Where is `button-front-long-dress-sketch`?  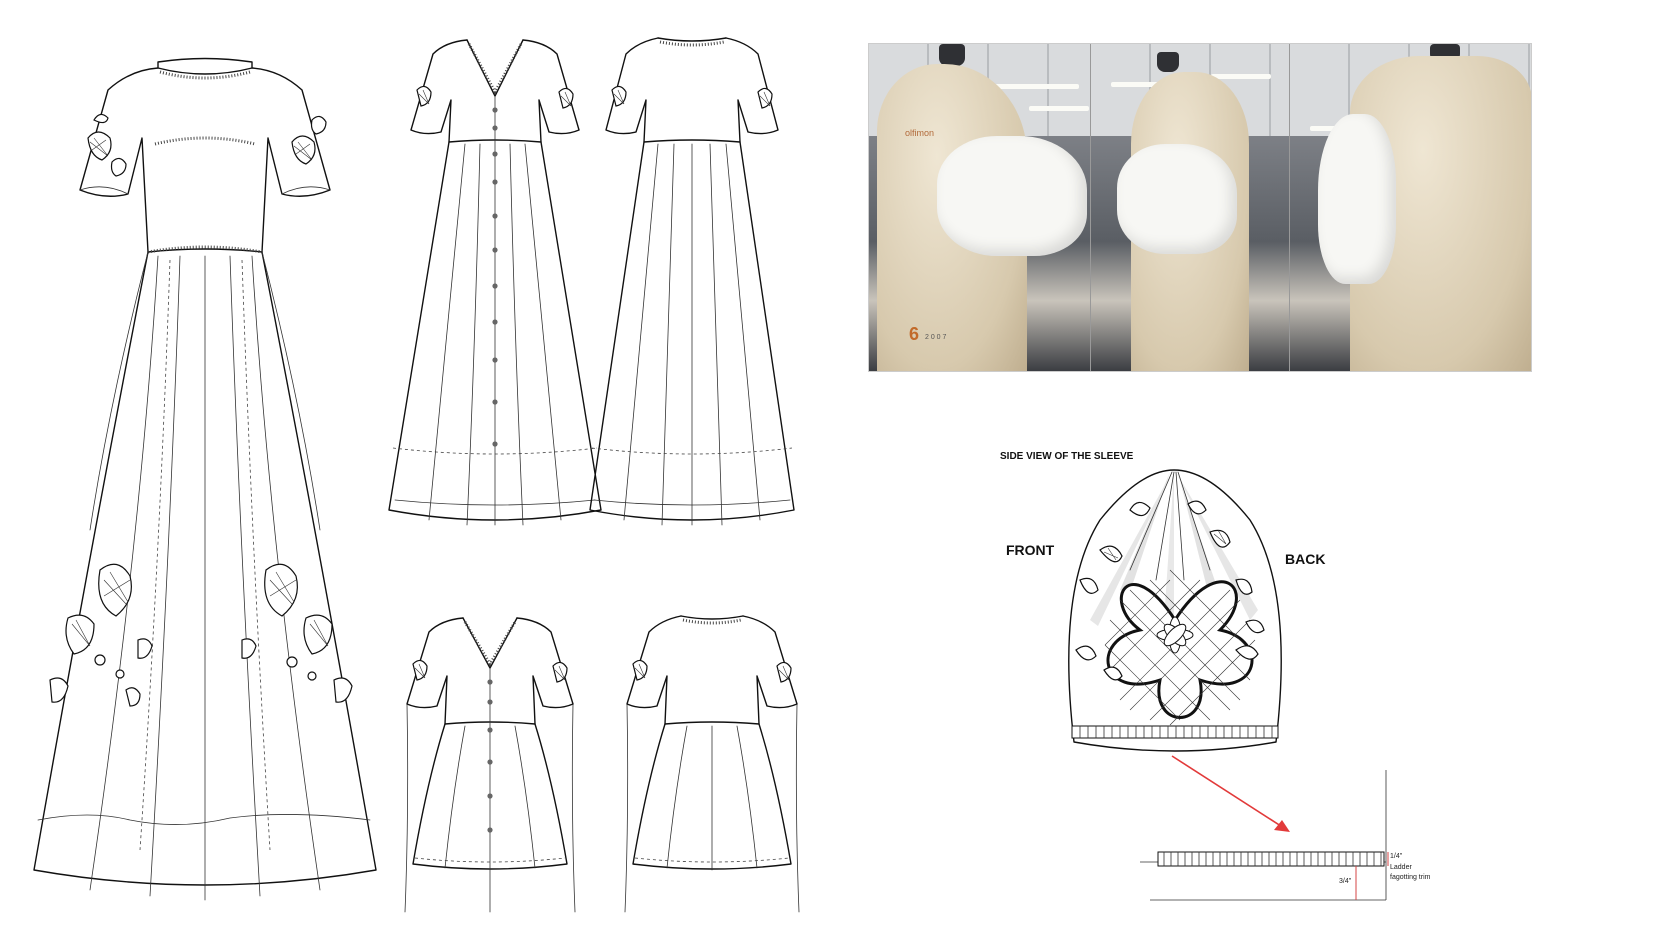
button-front-long-dress-sketch is located at coordinates (495, 282).